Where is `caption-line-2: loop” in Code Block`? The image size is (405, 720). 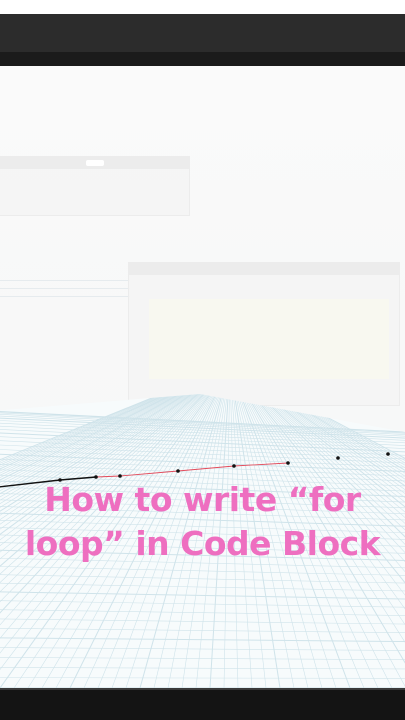 caption-line-2: loop” in Code Block is located at coordinates (202, 543).